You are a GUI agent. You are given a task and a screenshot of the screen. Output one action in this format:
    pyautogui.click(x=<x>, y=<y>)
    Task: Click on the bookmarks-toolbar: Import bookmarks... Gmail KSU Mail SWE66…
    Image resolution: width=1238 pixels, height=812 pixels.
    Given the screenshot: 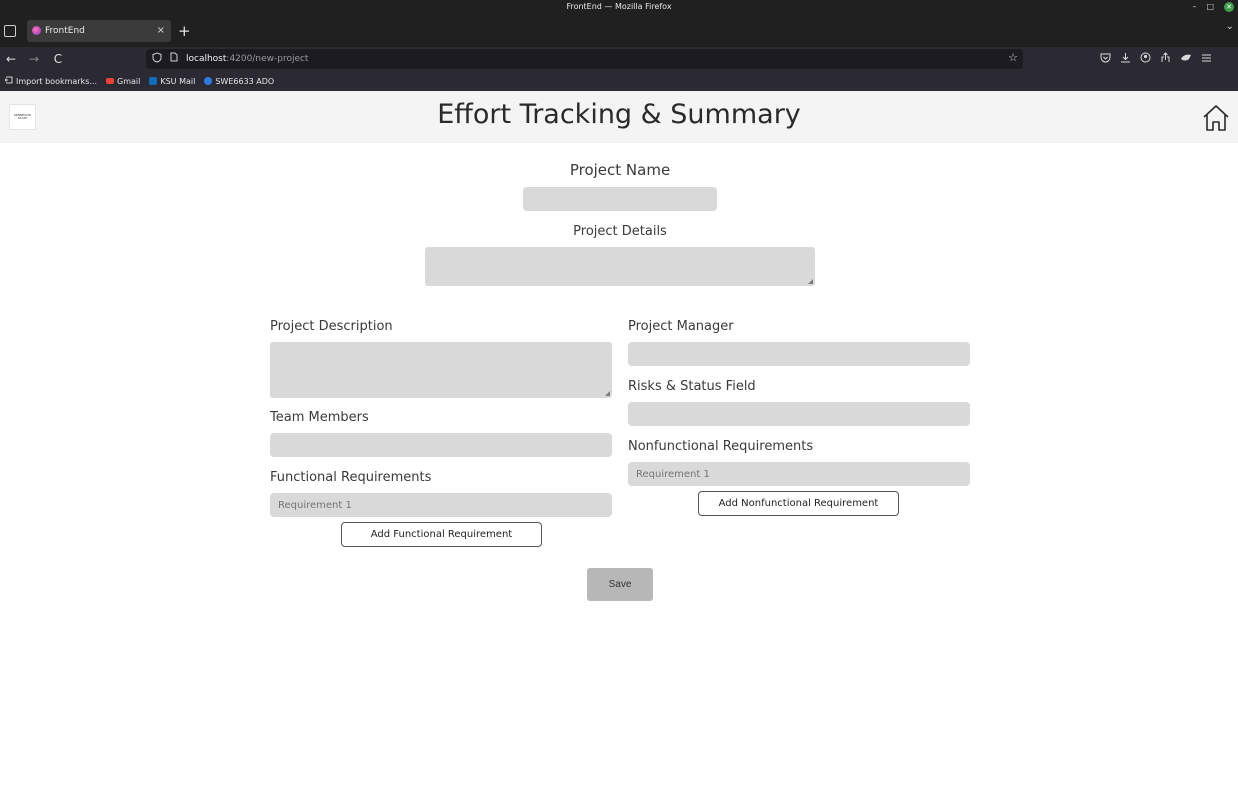 What is the action you would take?
    pyautogui.click(x=619, y=81)
    